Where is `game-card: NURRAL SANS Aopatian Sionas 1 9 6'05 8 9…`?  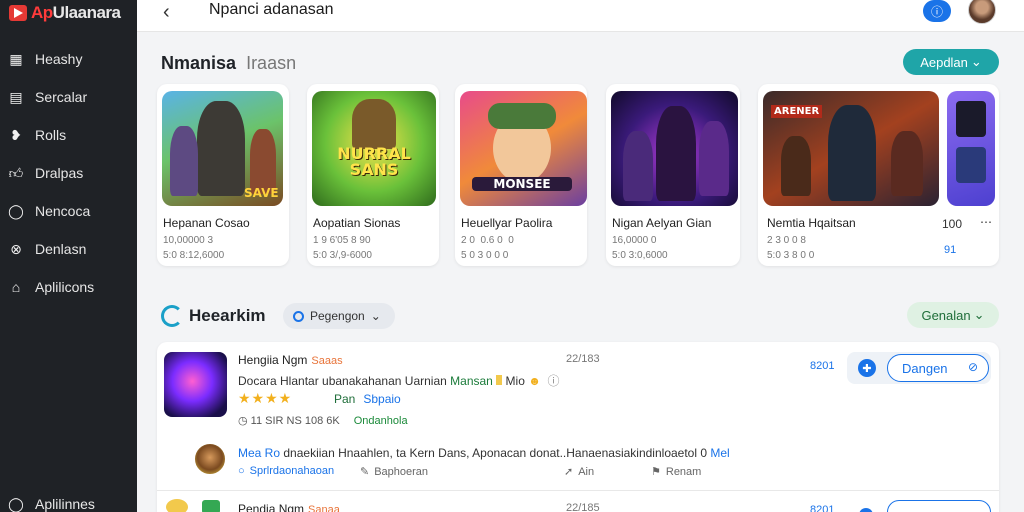 game-card: NURRAL SANS Aopatian Sionas 1 9 6'05 8 9… is located at coordinates (373, 175).